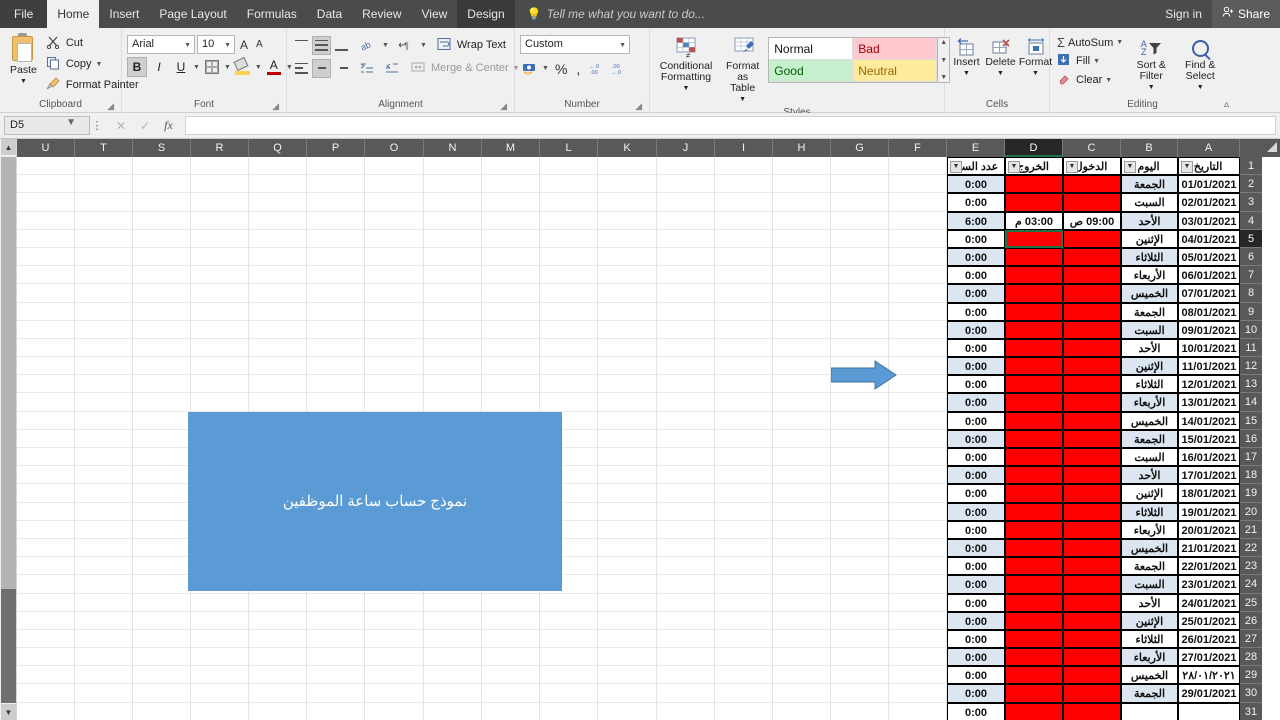 This screenshot has width=1280, height=720. I want to click on cell-A9: 08/01/2021, so click(1209, 311).